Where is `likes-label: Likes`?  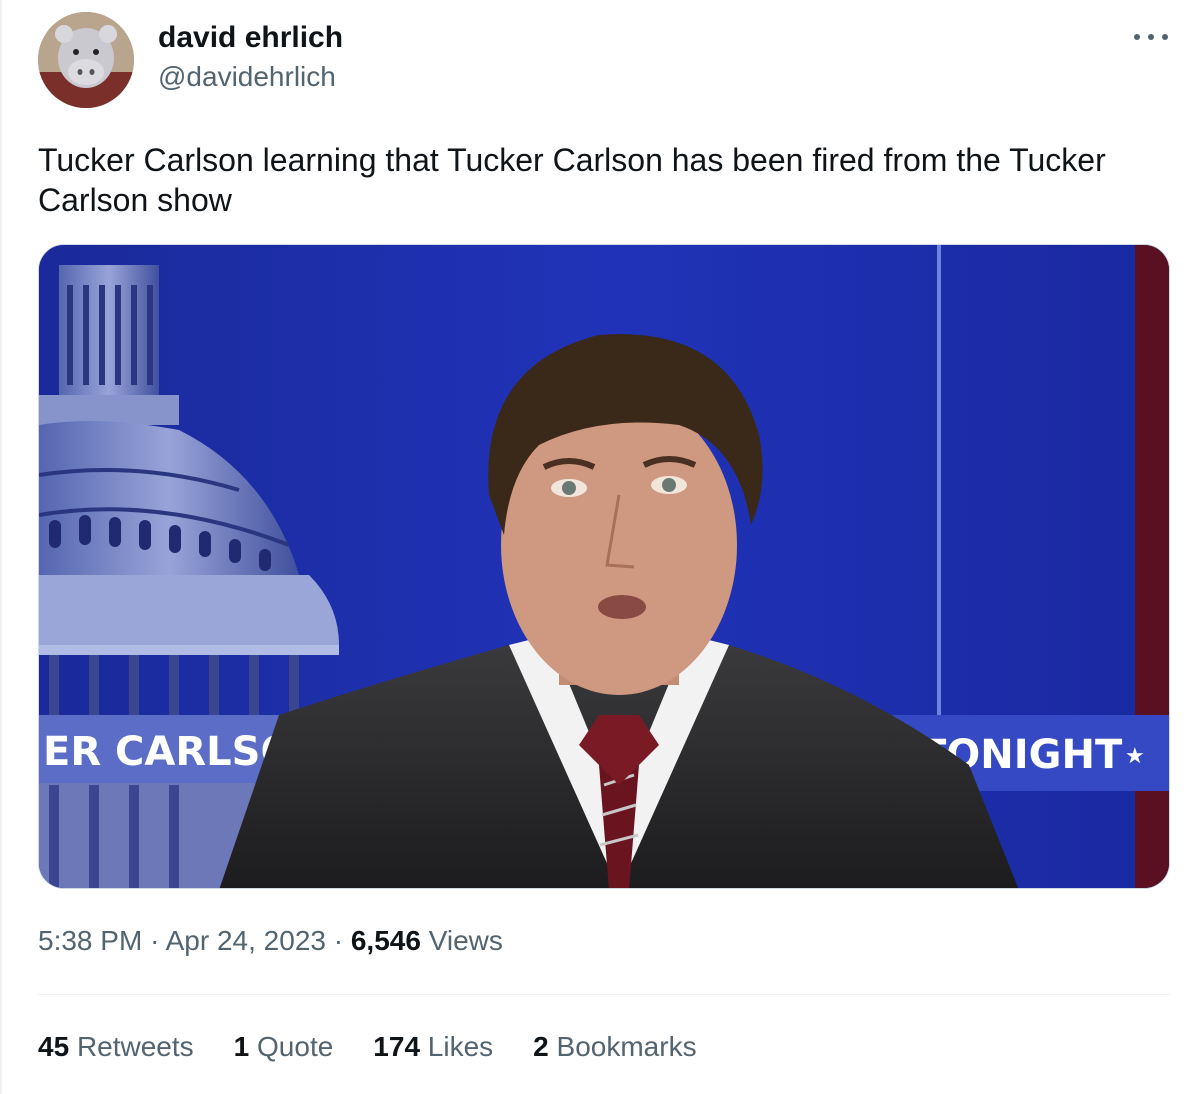 likes-label: Likes is located at coordinates (460, 1046).